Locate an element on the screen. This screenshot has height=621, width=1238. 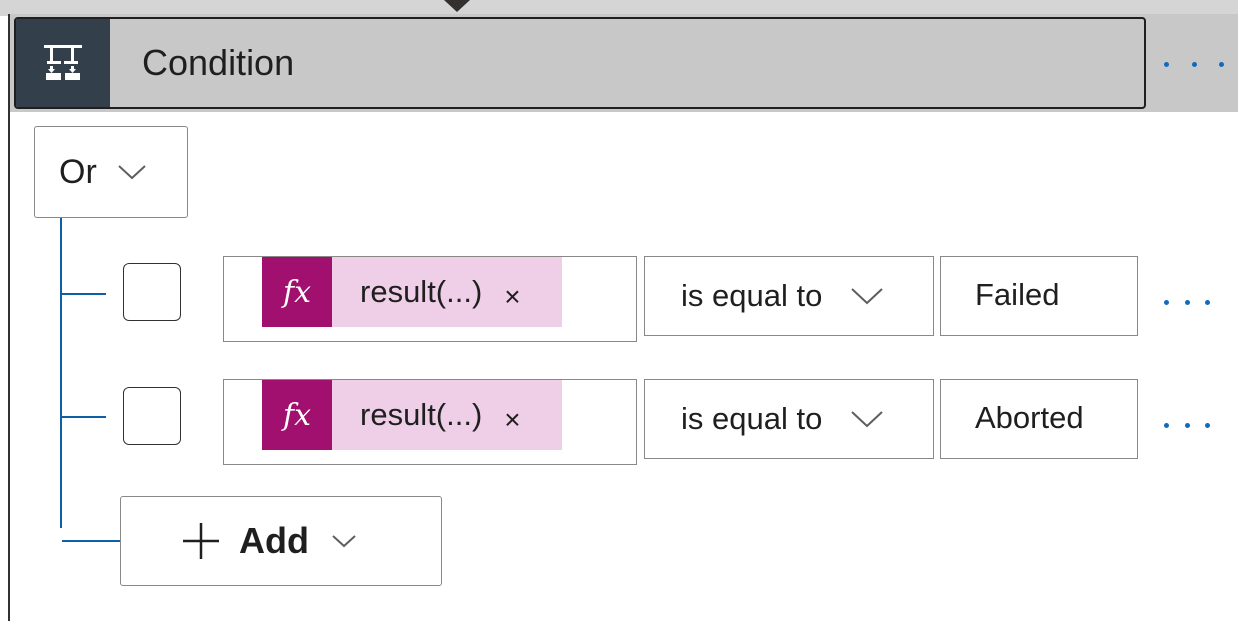
tree-connector-vertical is located at coordinates (61, 373).